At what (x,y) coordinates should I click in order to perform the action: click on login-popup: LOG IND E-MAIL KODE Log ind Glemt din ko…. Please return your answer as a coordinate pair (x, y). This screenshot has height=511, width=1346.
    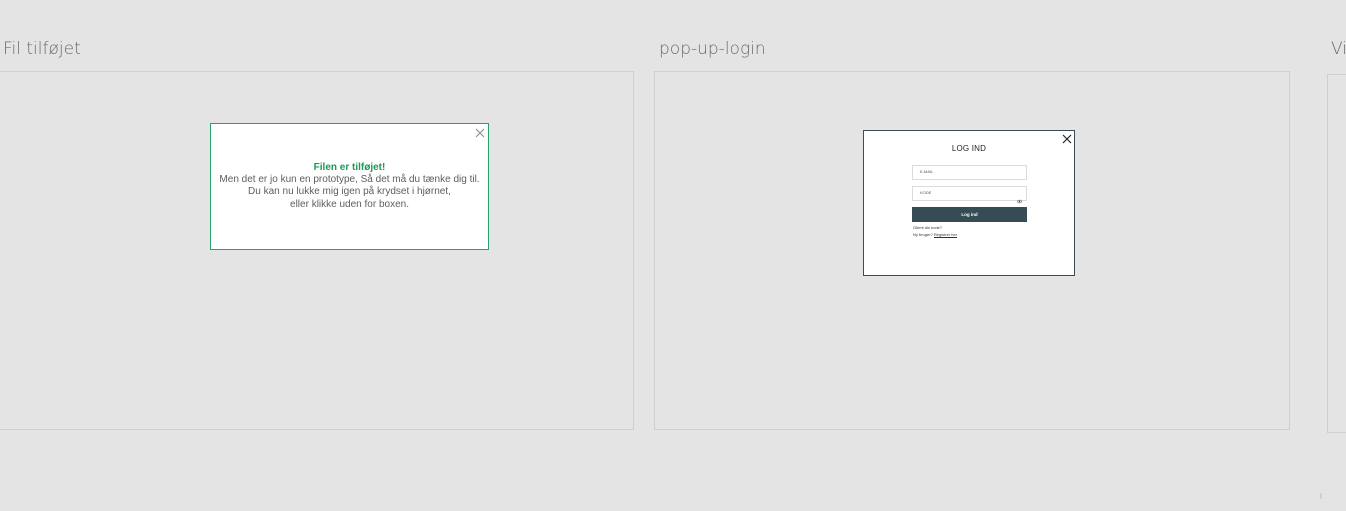
    Looking at the image, I should click on (969, 203).